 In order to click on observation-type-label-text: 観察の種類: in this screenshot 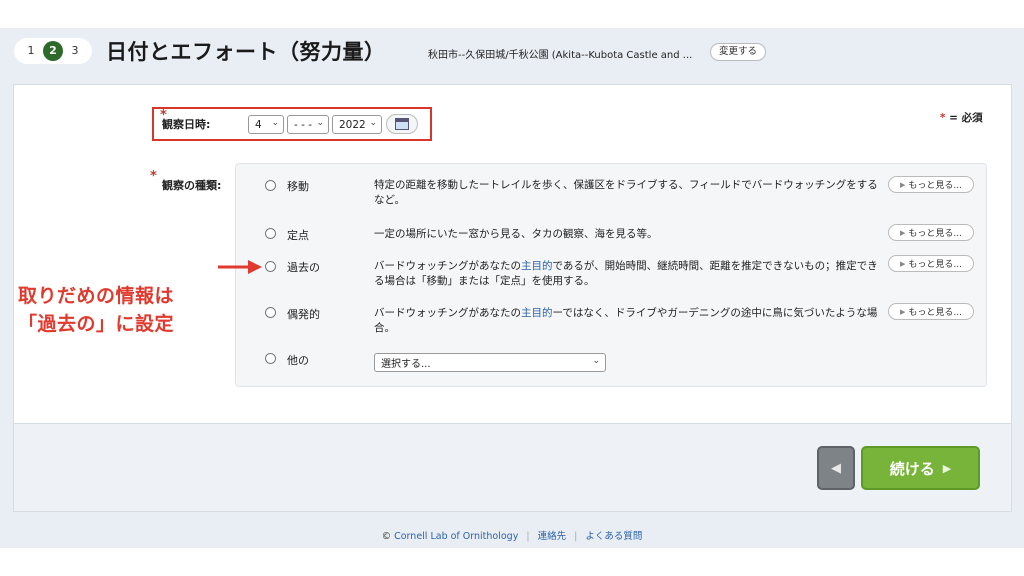, I will do `click(192, 185)`.